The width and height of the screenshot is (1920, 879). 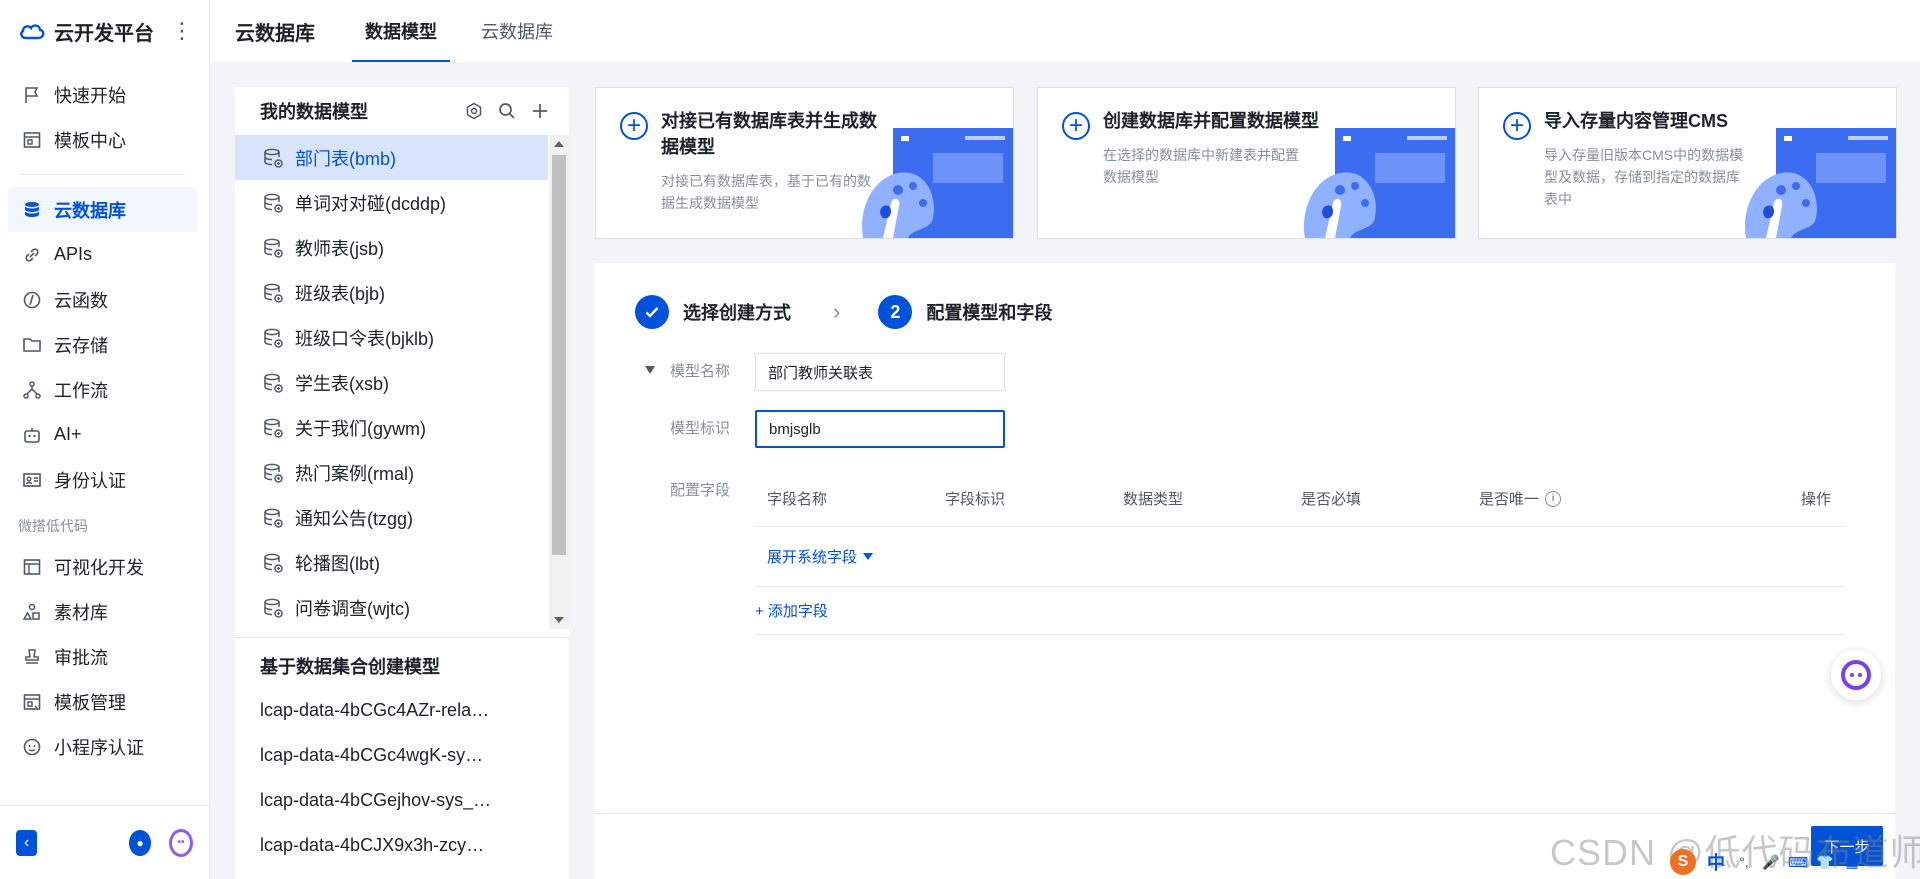 I want to click on model-item-label: 热门案例(rmal), so click(x=354, y=473).